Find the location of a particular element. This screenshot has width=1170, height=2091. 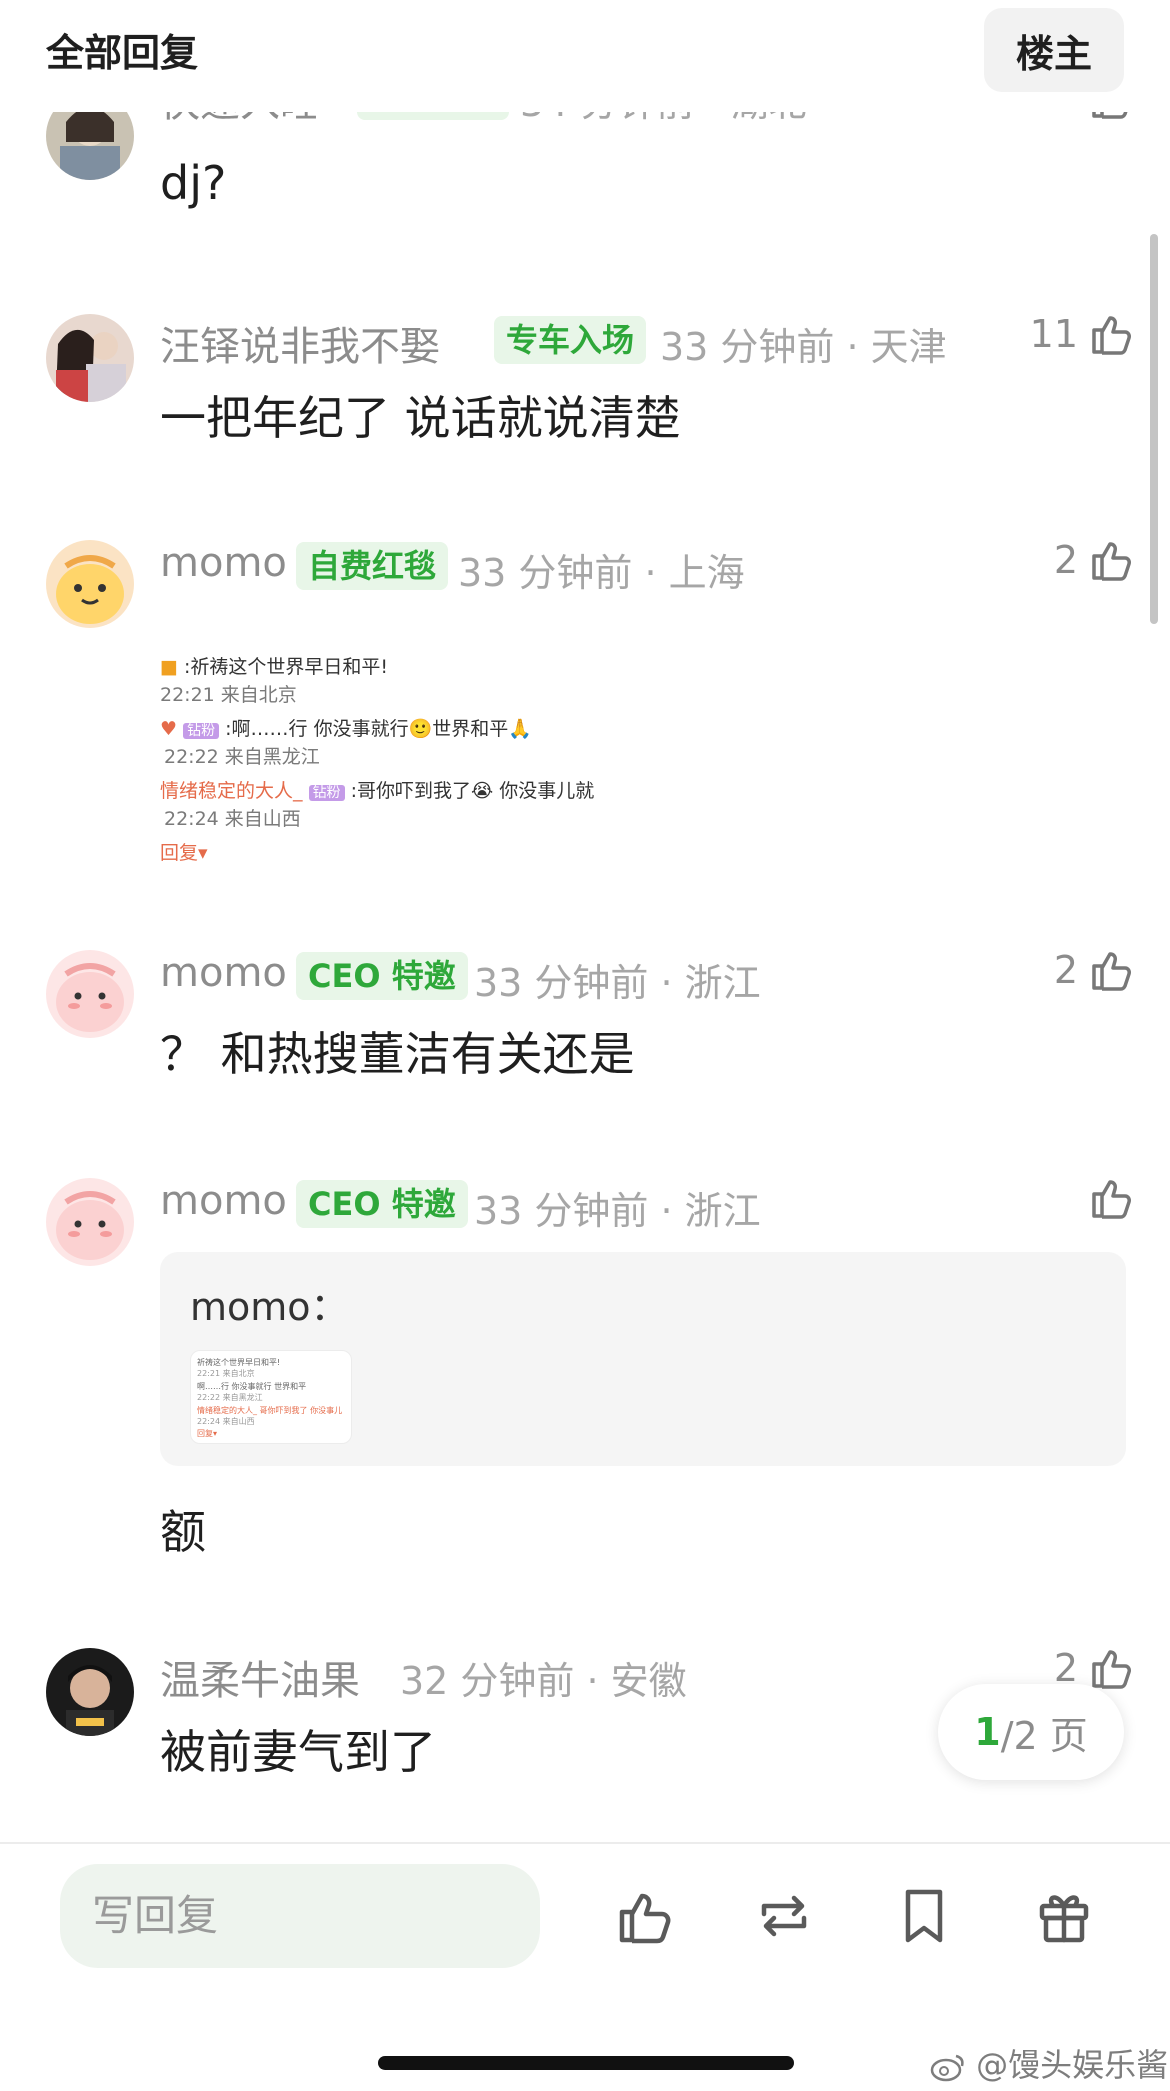

screenshot-line-1: :祈祷这个世界早日和平! is located at coordinates (286, 667).